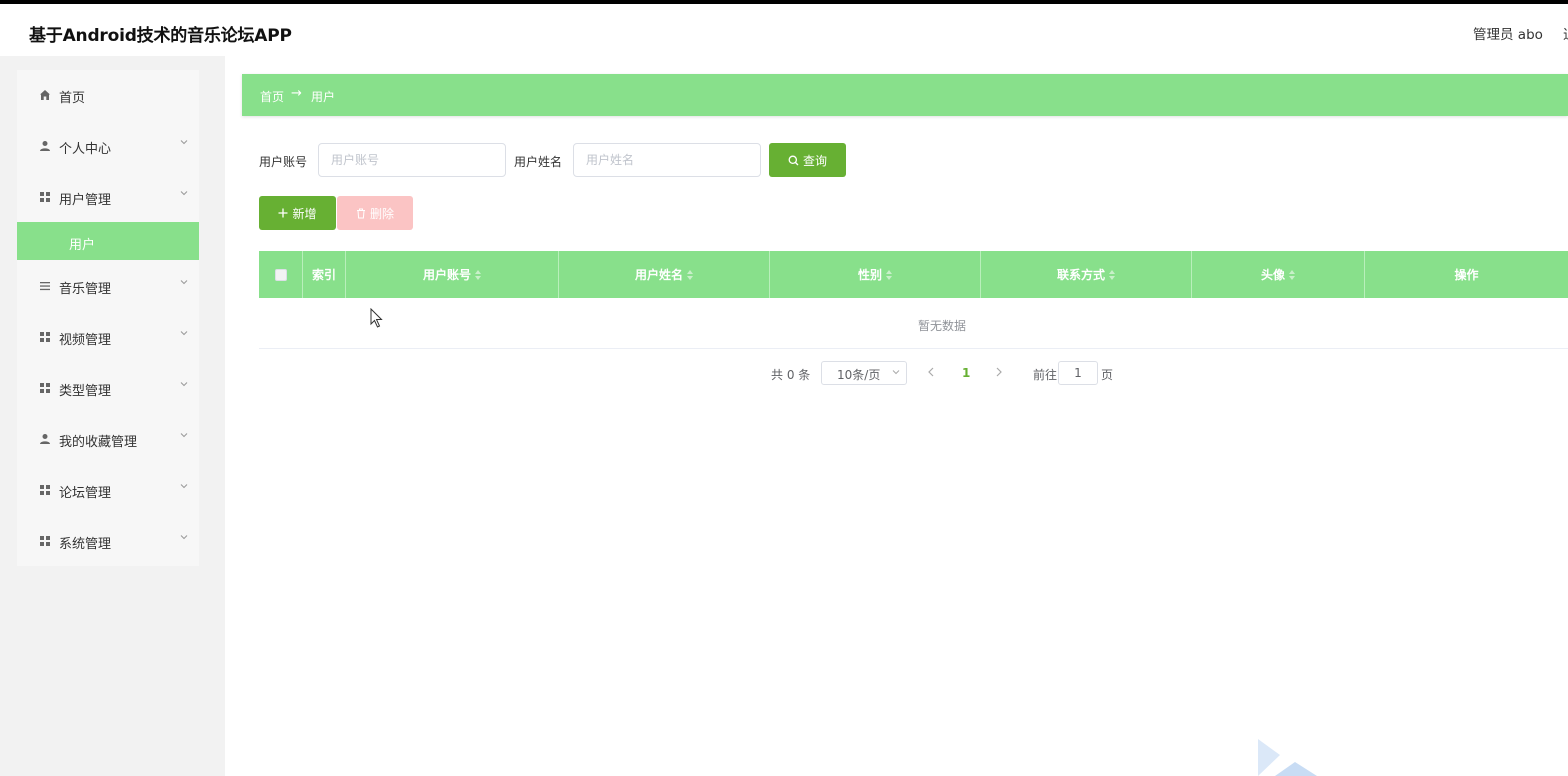 The width and height of the screenshot is (1568, 776). Describe the element at coordinates (283, 213) in the screenshot. I see `plus-icon` at that location.